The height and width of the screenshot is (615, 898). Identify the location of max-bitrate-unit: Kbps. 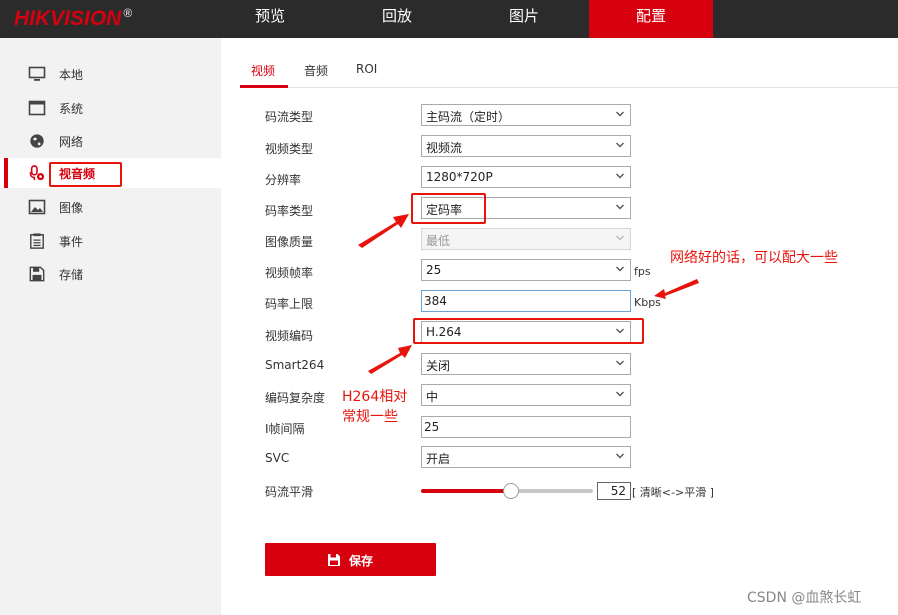
(647, 302).